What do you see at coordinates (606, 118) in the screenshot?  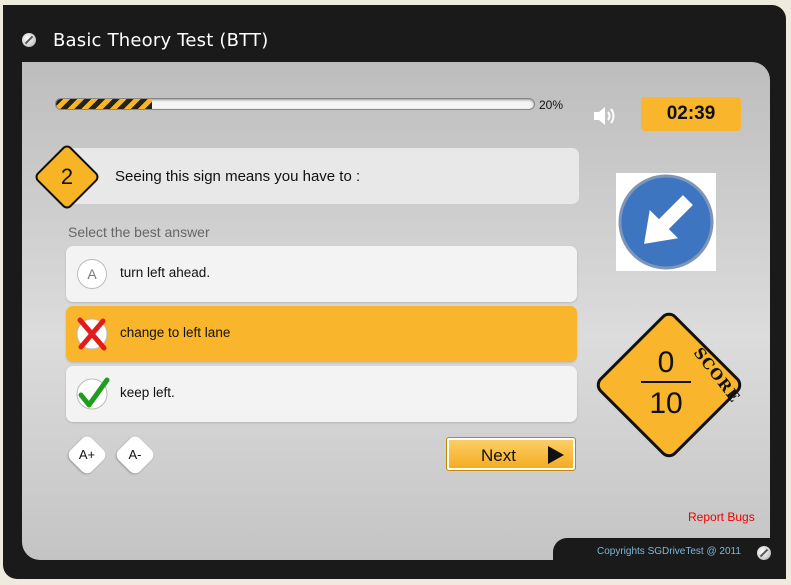 I see `speaker-icon` at bounding box center [606, 118].